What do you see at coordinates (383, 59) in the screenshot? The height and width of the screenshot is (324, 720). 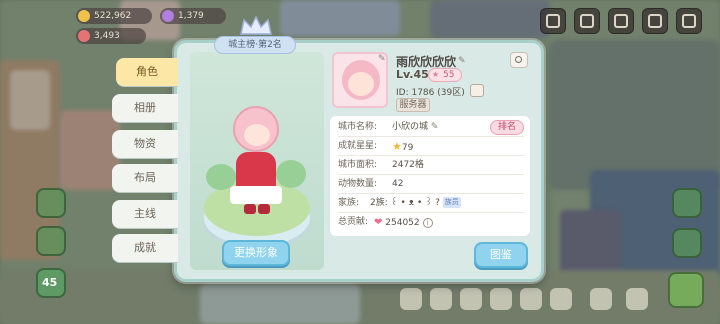 I see `edit-avatar-icon: ✎` at bounding box center [383, 59].